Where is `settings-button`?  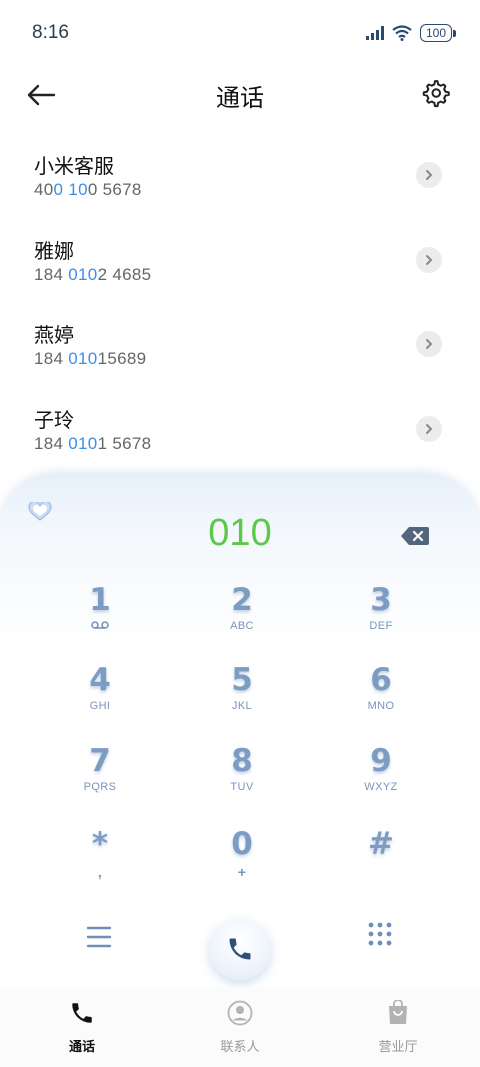 settings-button is located at coordinates (435, 93).